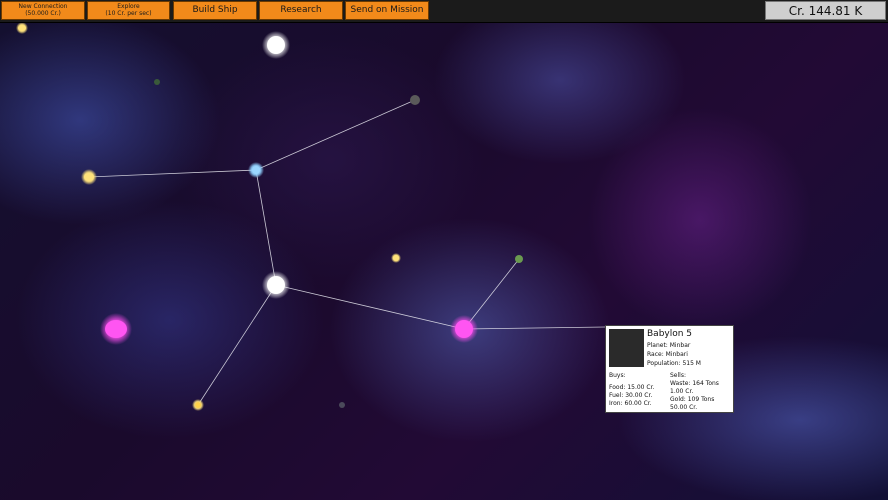  I want to click on star-system-selected, so click(464, 329).